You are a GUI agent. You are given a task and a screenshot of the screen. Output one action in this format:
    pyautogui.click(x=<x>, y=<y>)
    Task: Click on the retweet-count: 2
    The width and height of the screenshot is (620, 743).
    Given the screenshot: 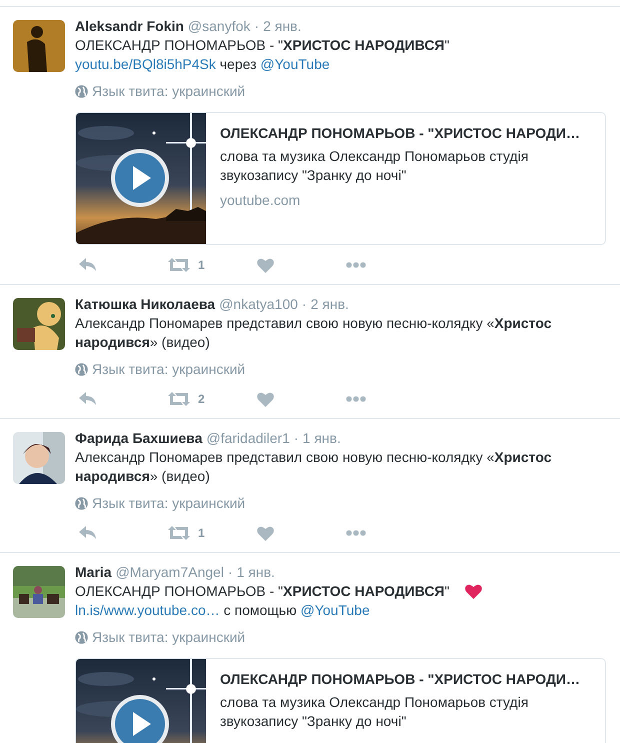 What is the action you would take?
    pyautogui.click(x=201, y=399)
    